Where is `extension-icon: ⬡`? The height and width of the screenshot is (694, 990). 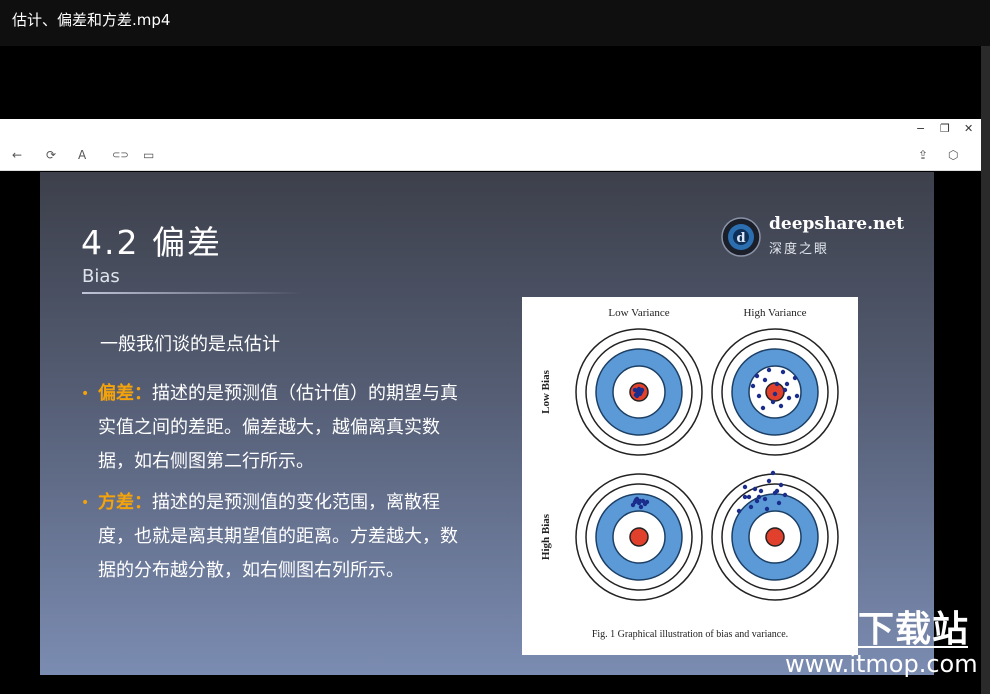
extension-icon: ⬡ is located at coordinates (953, 155).